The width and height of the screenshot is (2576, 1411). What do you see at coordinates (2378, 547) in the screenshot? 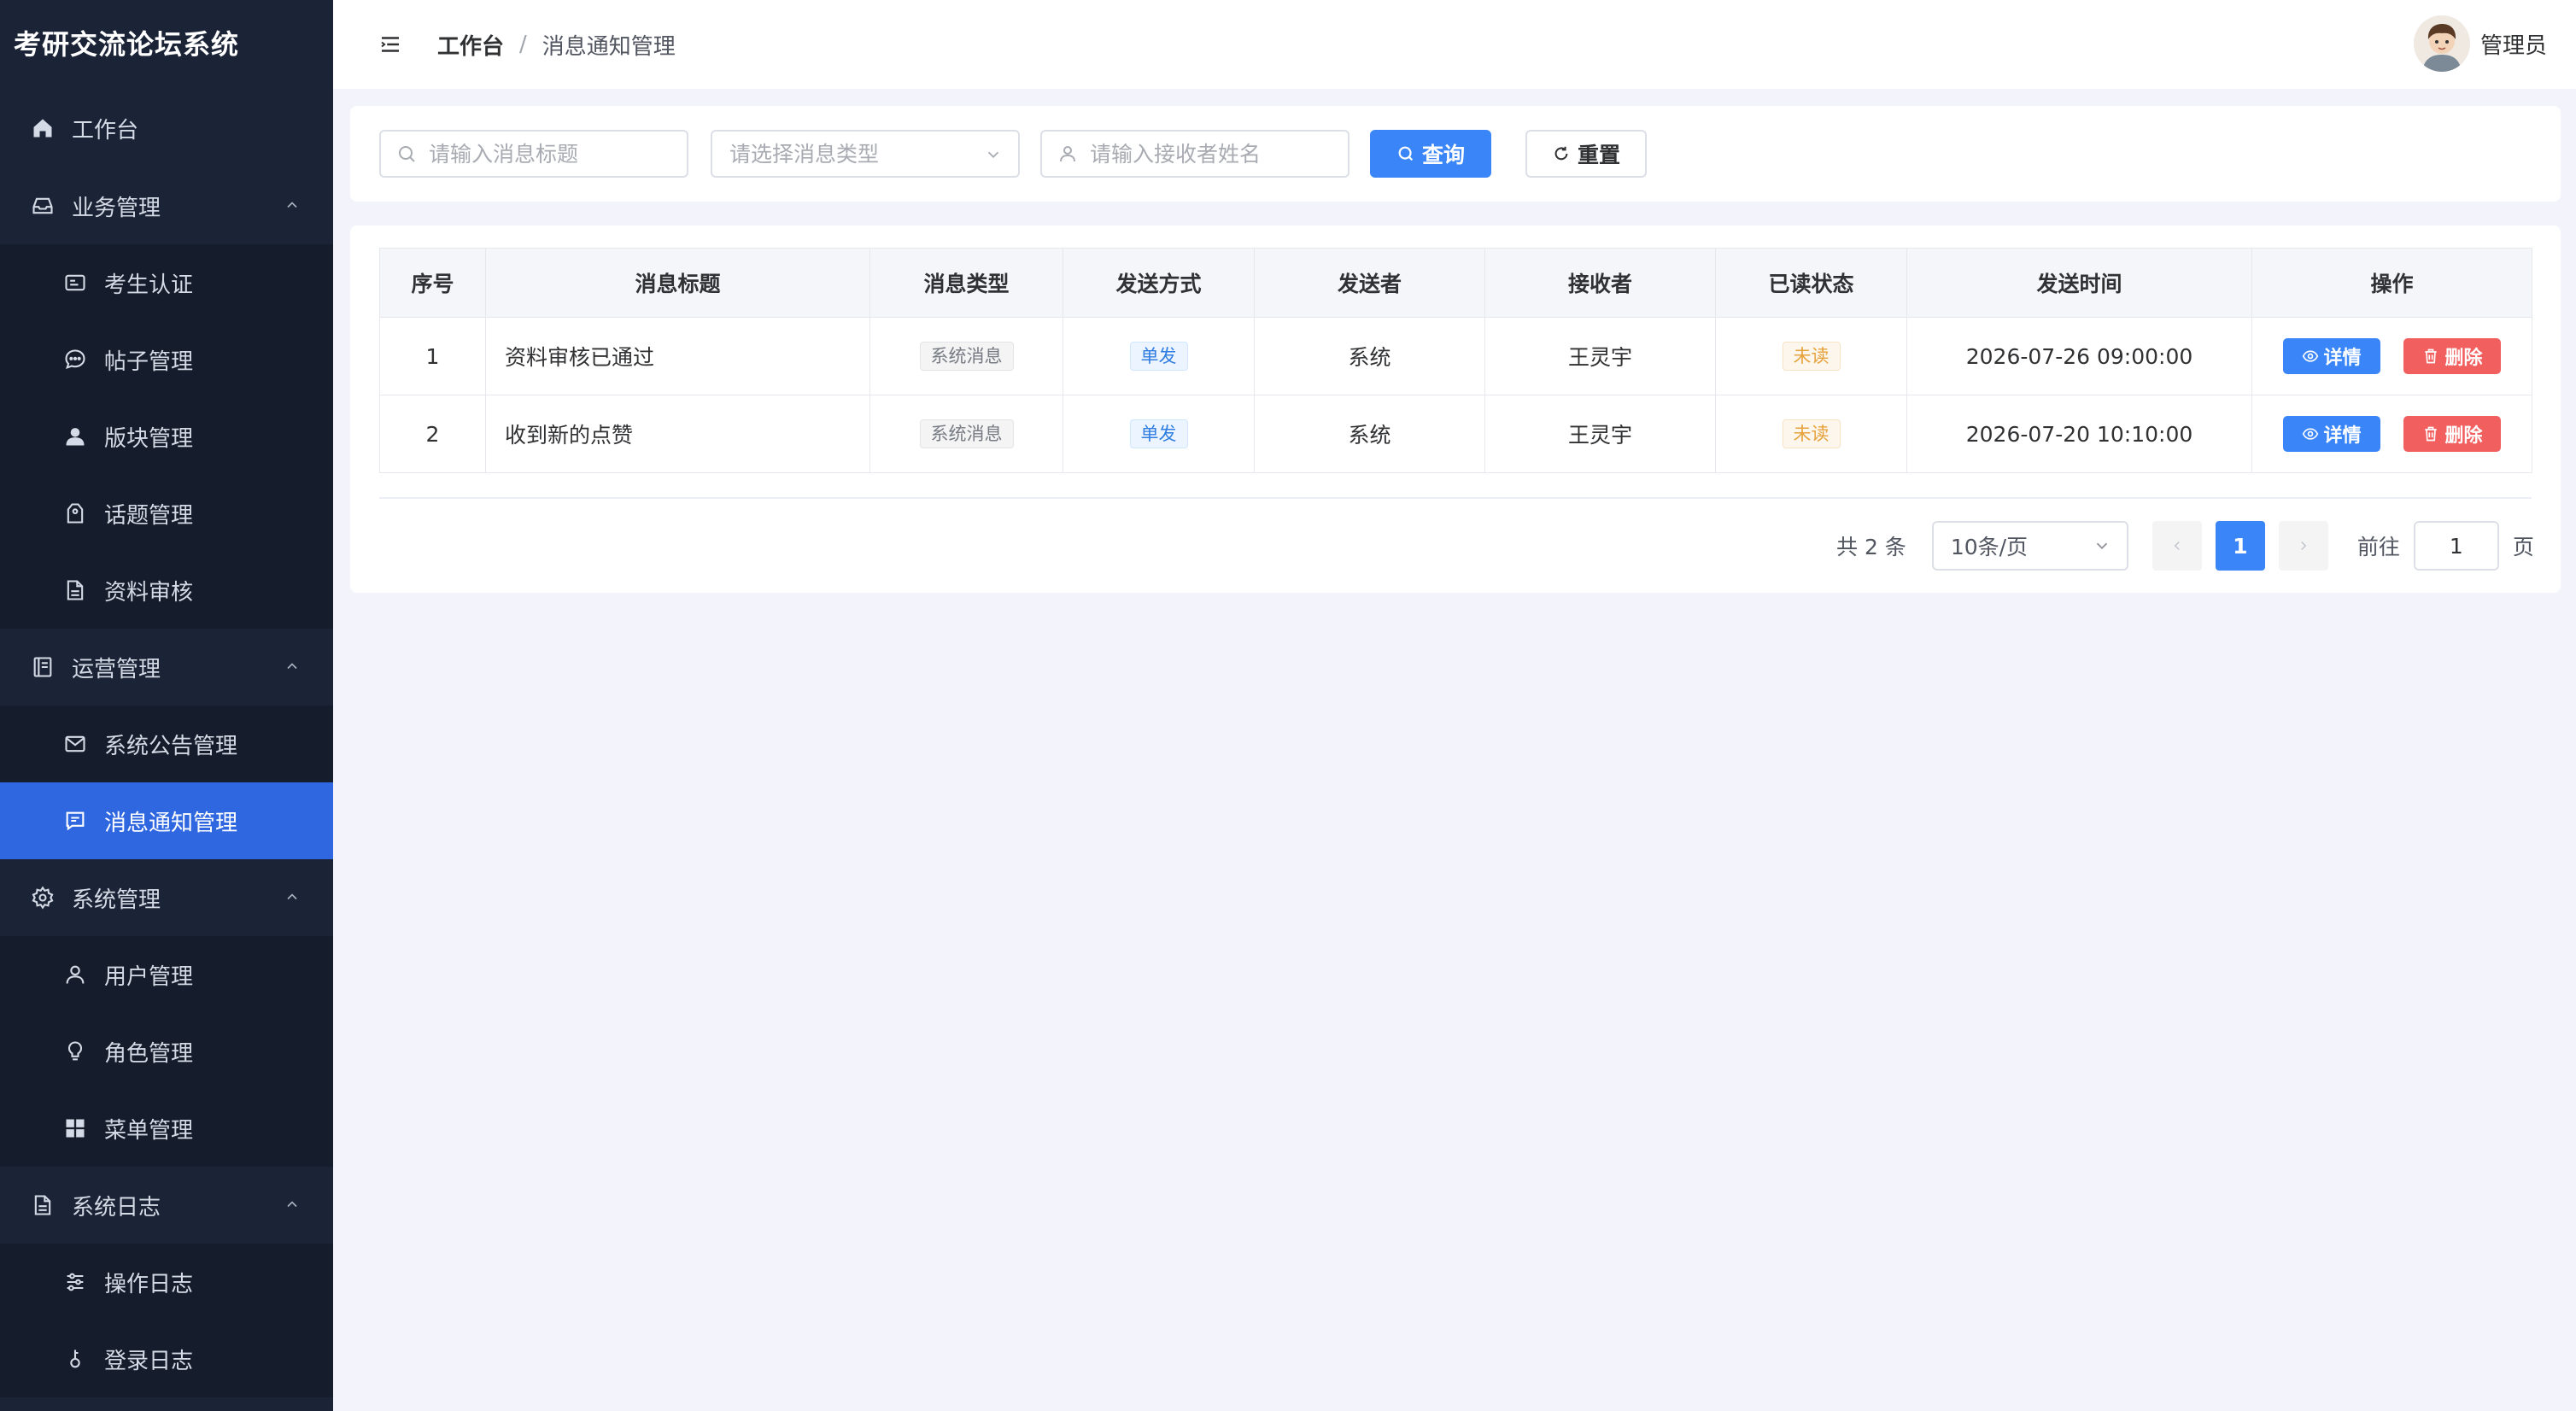
I see `goto-label: 前往` at bounding box center [2378, 547].